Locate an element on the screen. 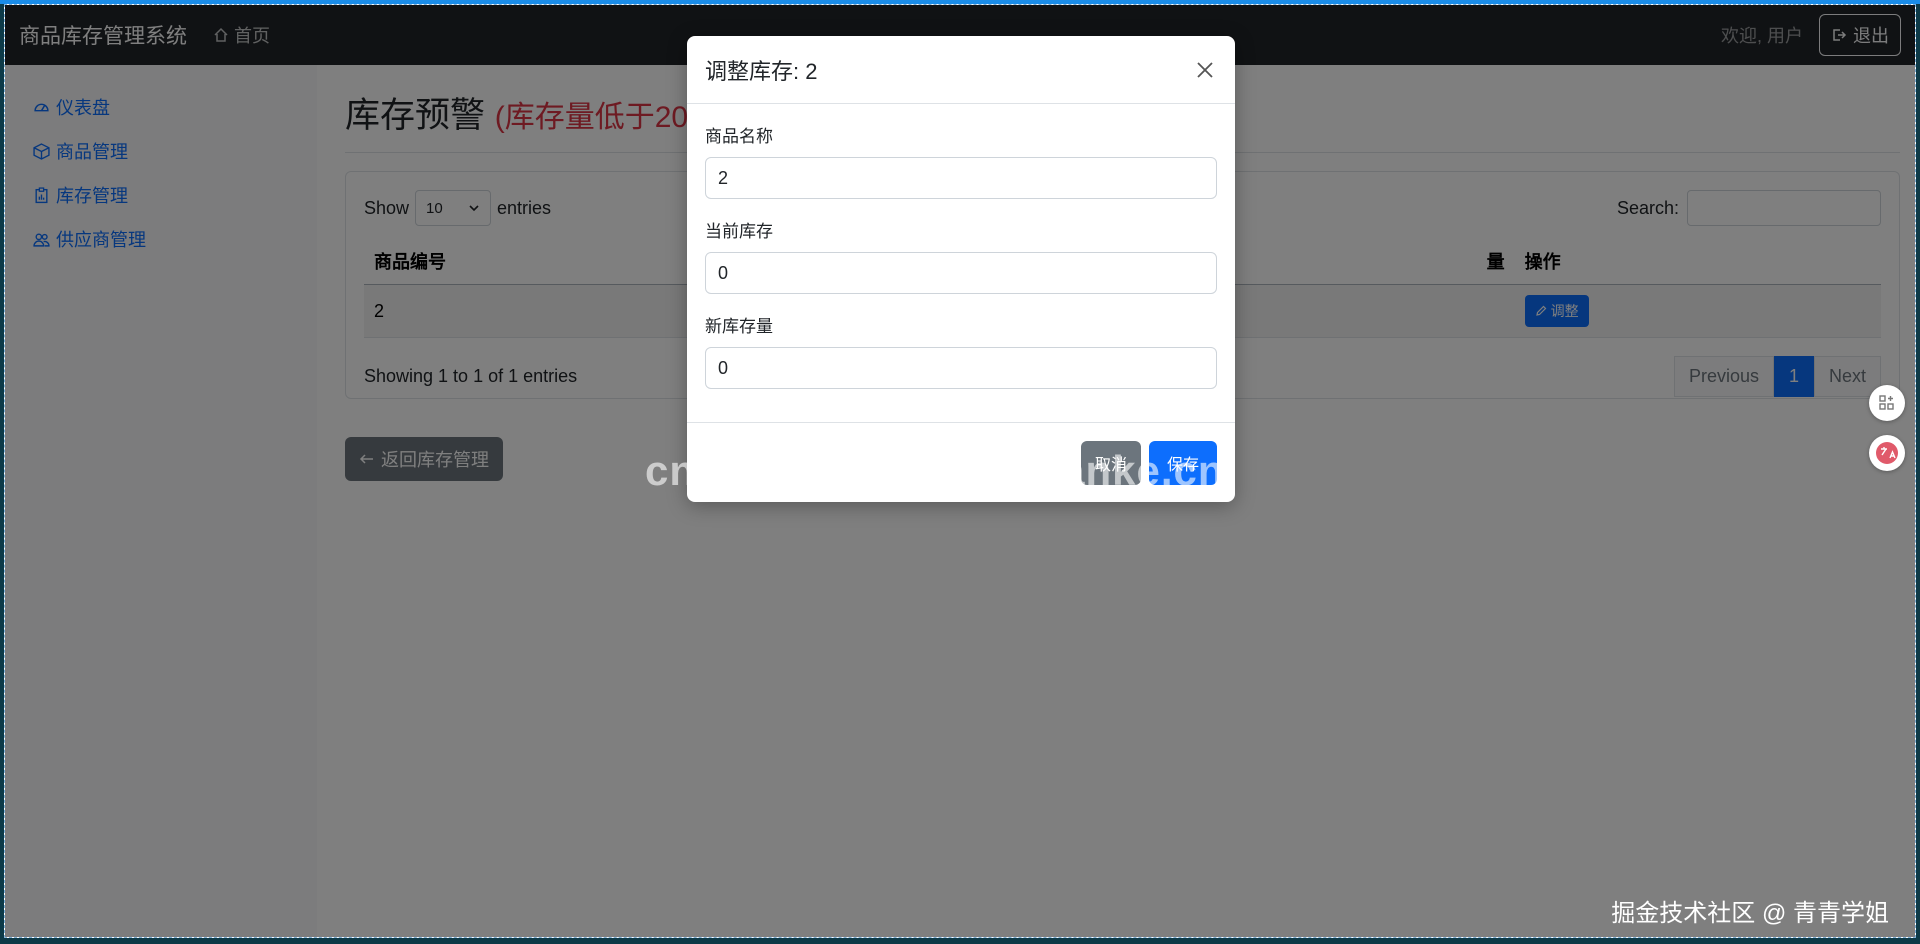  grid-plus-icon is located at coordinates (1886, 402).